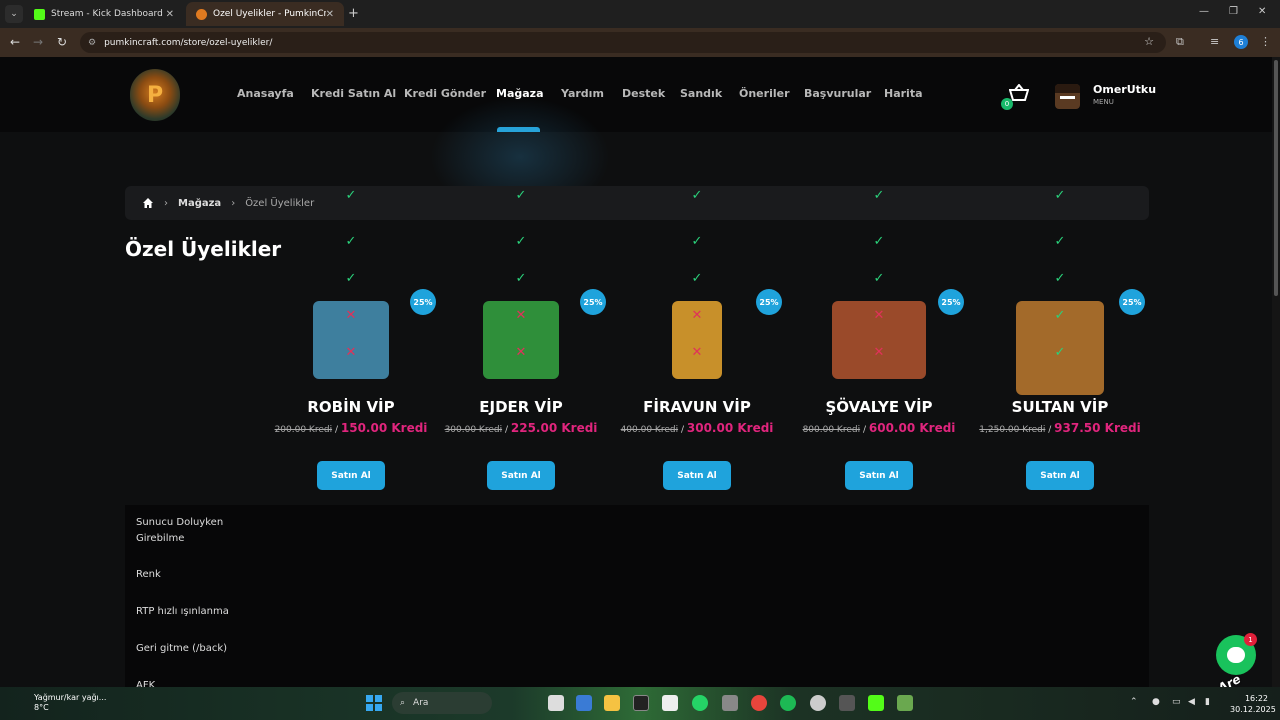 The image size is (1280, 720). I want to click on profile-avatar: 6, so click(1241, 42).